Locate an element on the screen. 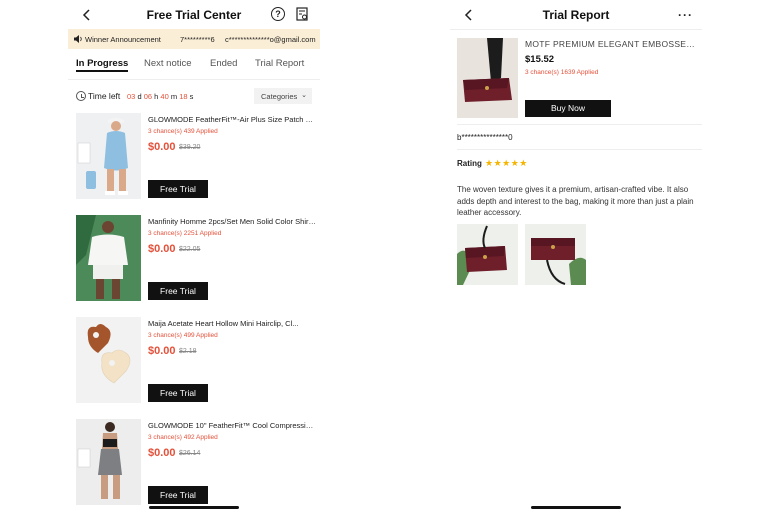  report-icon is located at coordinates (302, 14).